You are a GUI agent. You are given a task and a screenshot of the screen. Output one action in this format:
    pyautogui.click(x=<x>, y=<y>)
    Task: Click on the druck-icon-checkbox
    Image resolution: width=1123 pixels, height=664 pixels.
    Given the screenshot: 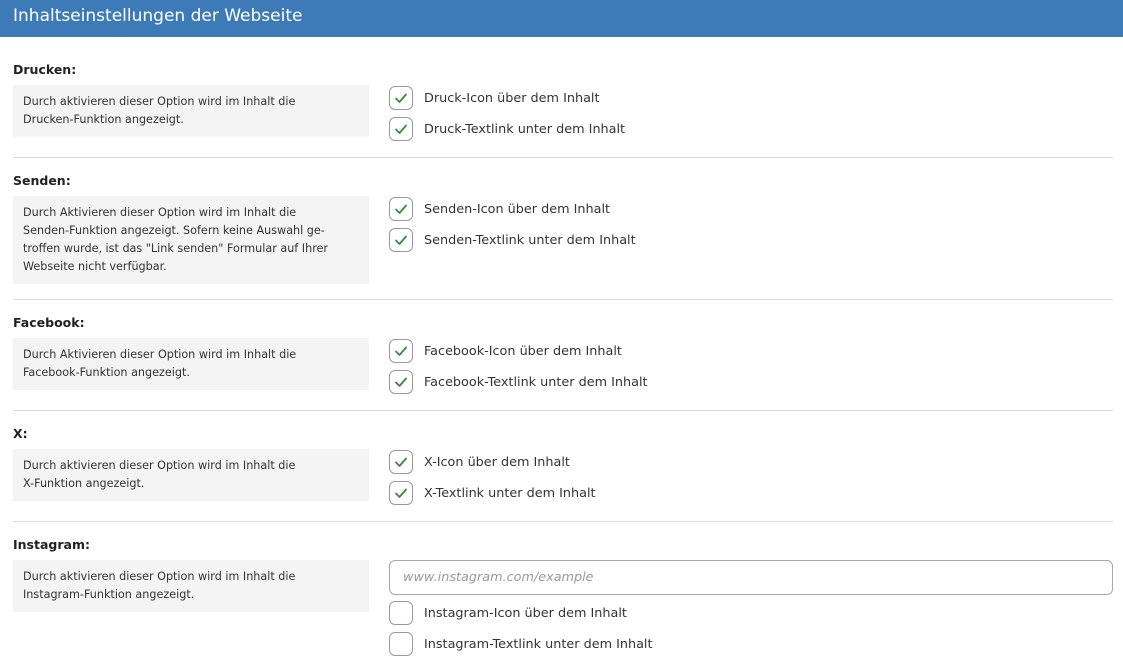 What is the action you would take?
    pyautogui.click(x=401, y=98)
    